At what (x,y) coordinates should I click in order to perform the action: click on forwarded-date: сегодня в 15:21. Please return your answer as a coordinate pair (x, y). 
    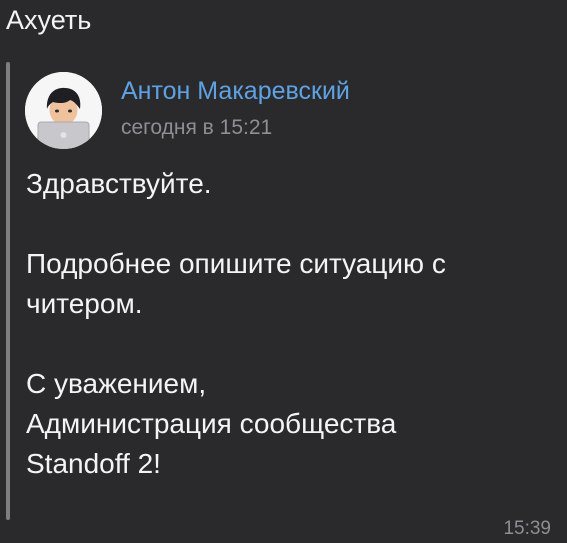
    Looking at the image, I should click on (197, 127).